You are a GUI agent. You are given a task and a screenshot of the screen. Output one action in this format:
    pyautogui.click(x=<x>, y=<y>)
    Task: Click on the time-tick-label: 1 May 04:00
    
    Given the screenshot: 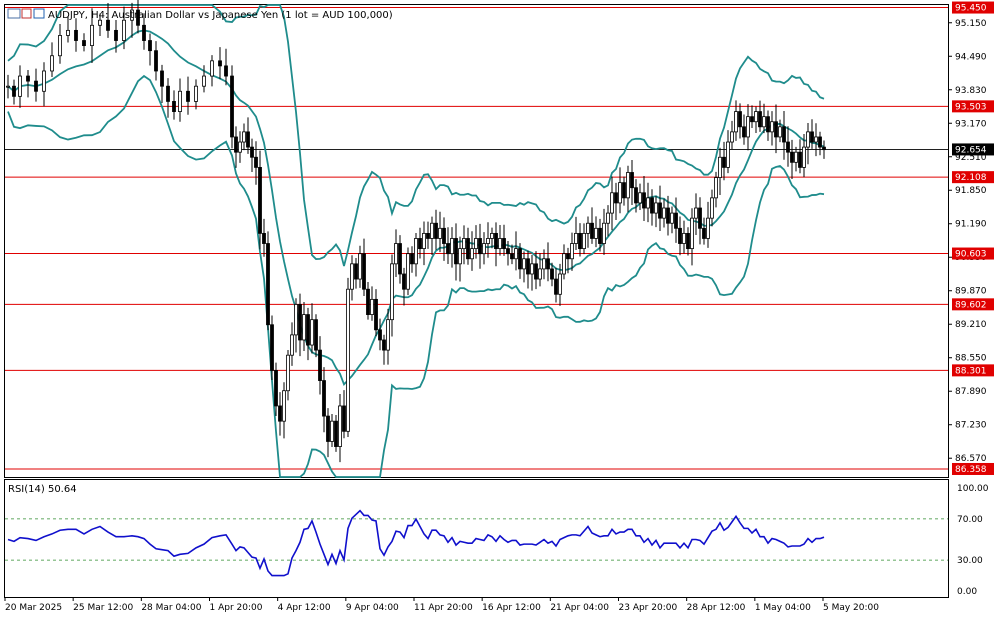 What is the action you would take?
    pyautogui.click(x=783, y=608)
    